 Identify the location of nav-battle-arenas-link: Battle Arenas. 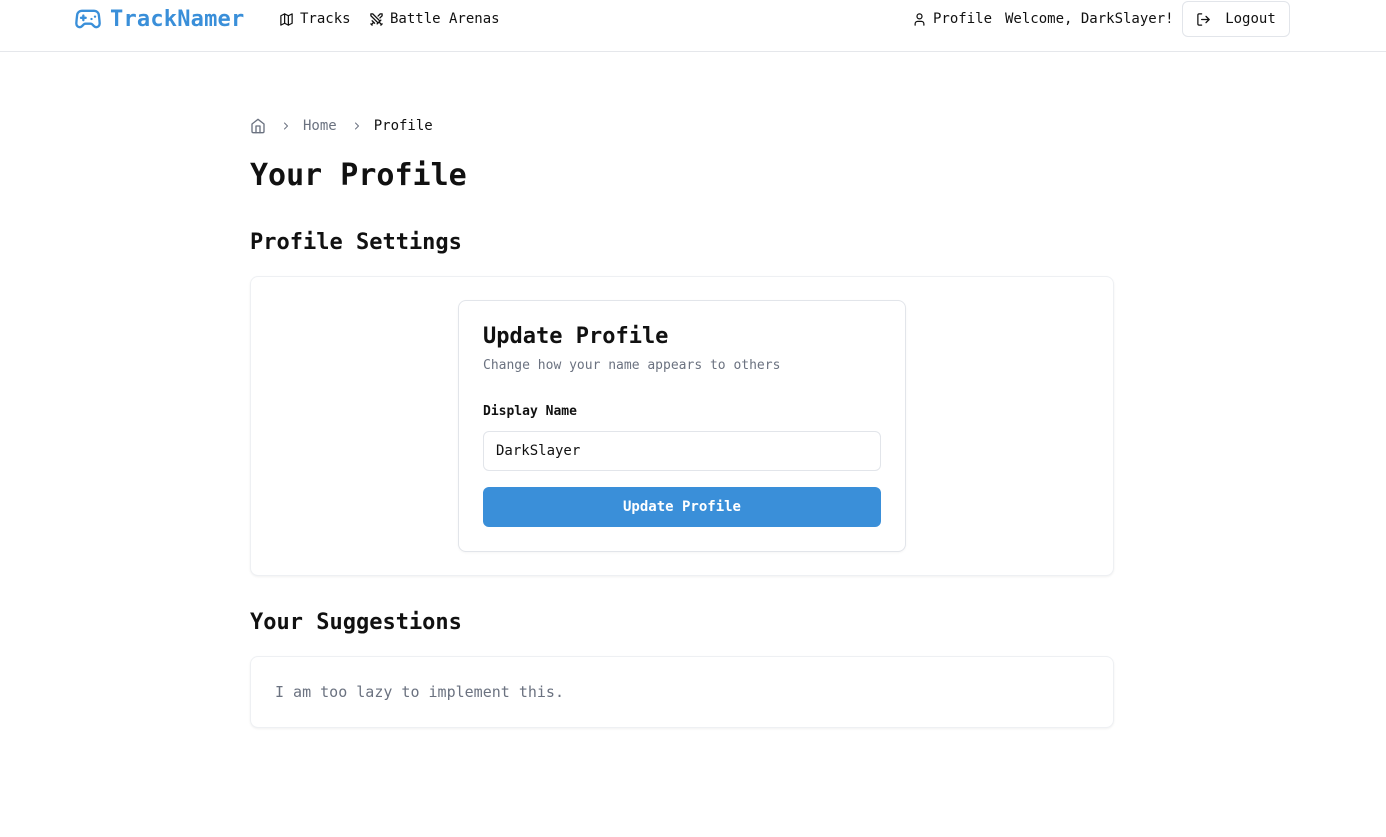
(434, 19).